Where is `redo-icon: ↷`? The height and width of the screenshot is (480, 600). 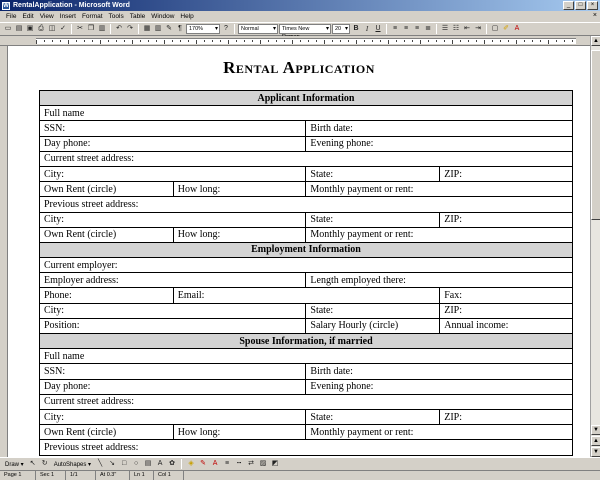 redo-icon: ↷ is located at coordinates (130, 29).